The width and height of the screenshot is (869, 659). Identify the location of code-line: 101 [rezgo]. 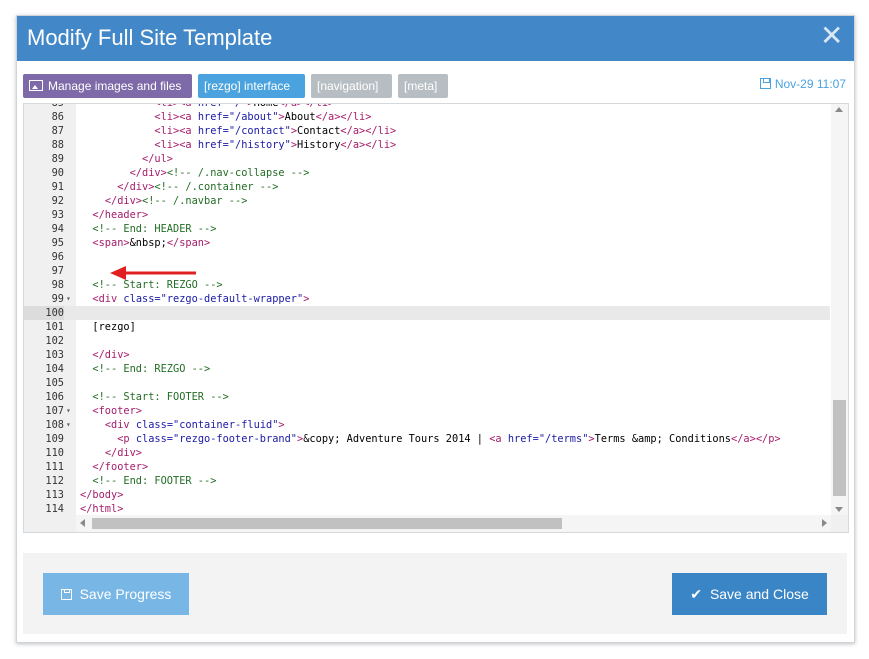
(427, 327).